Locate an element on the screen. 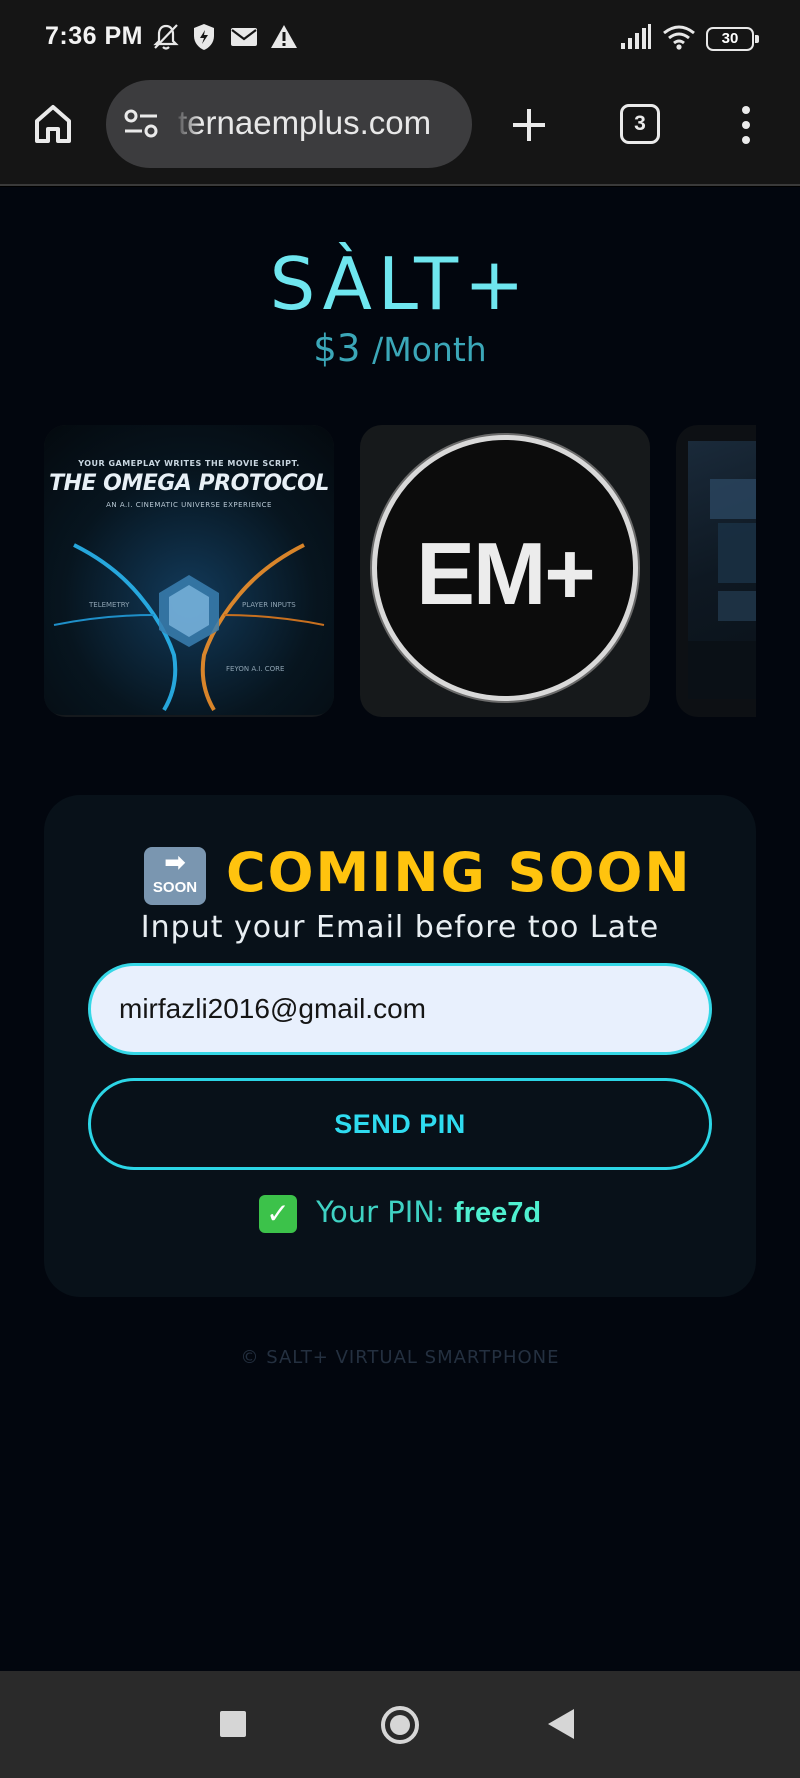 The image size is (800, 1778). signal-icon is located at coordinates (636, 36).